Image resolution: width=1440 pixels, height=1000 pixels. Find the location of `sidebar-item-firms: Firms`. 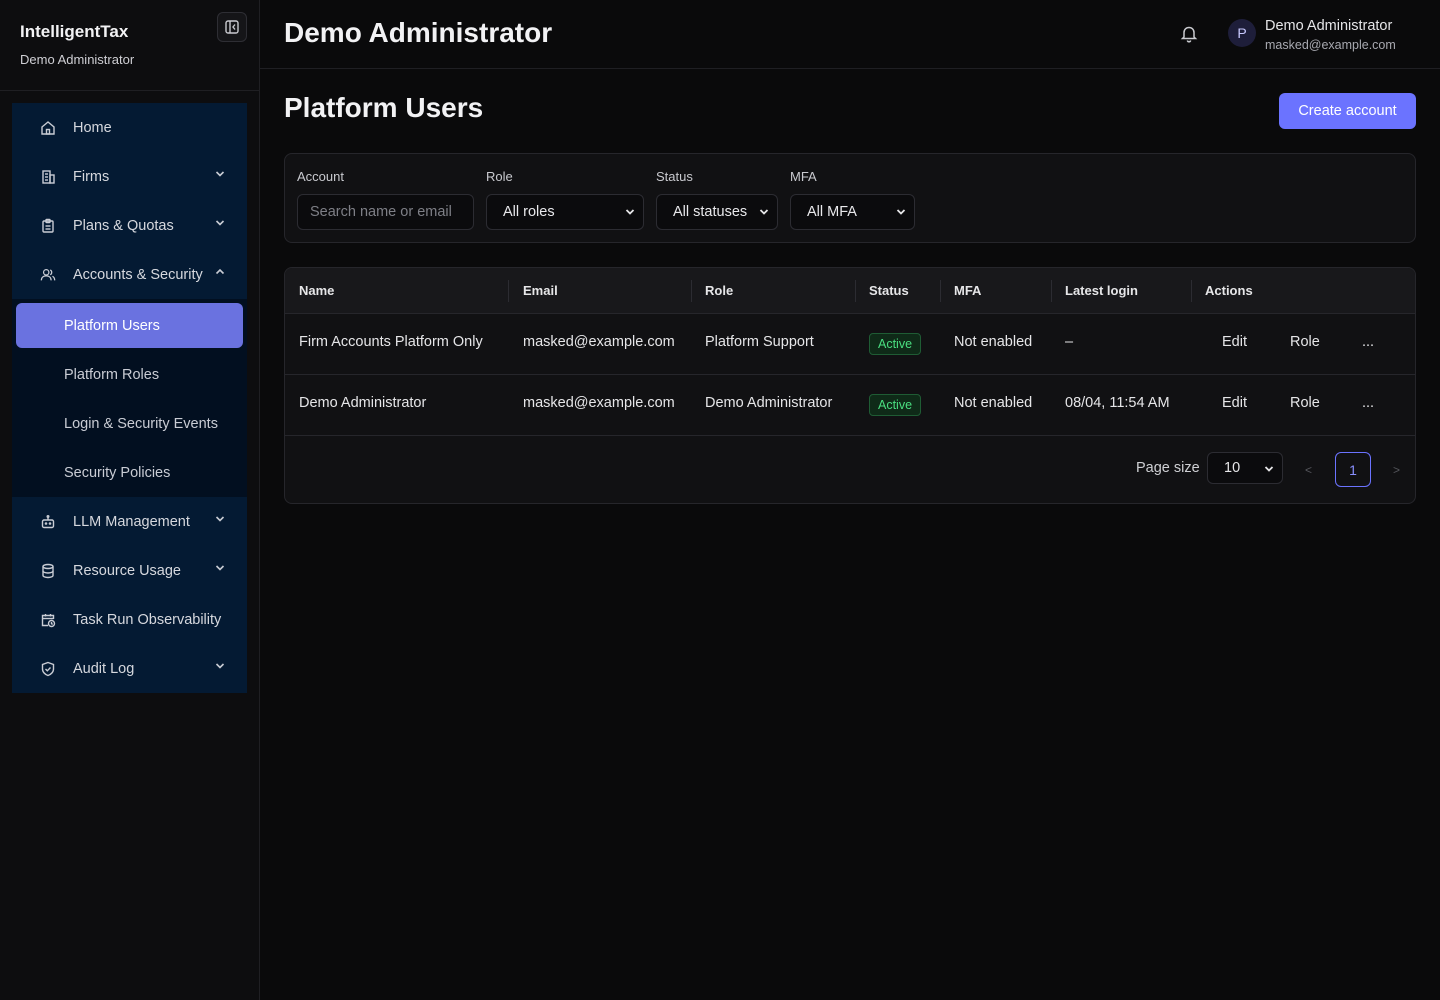

sidebar-item-firms: Firms is located at coordinates (129, 176).